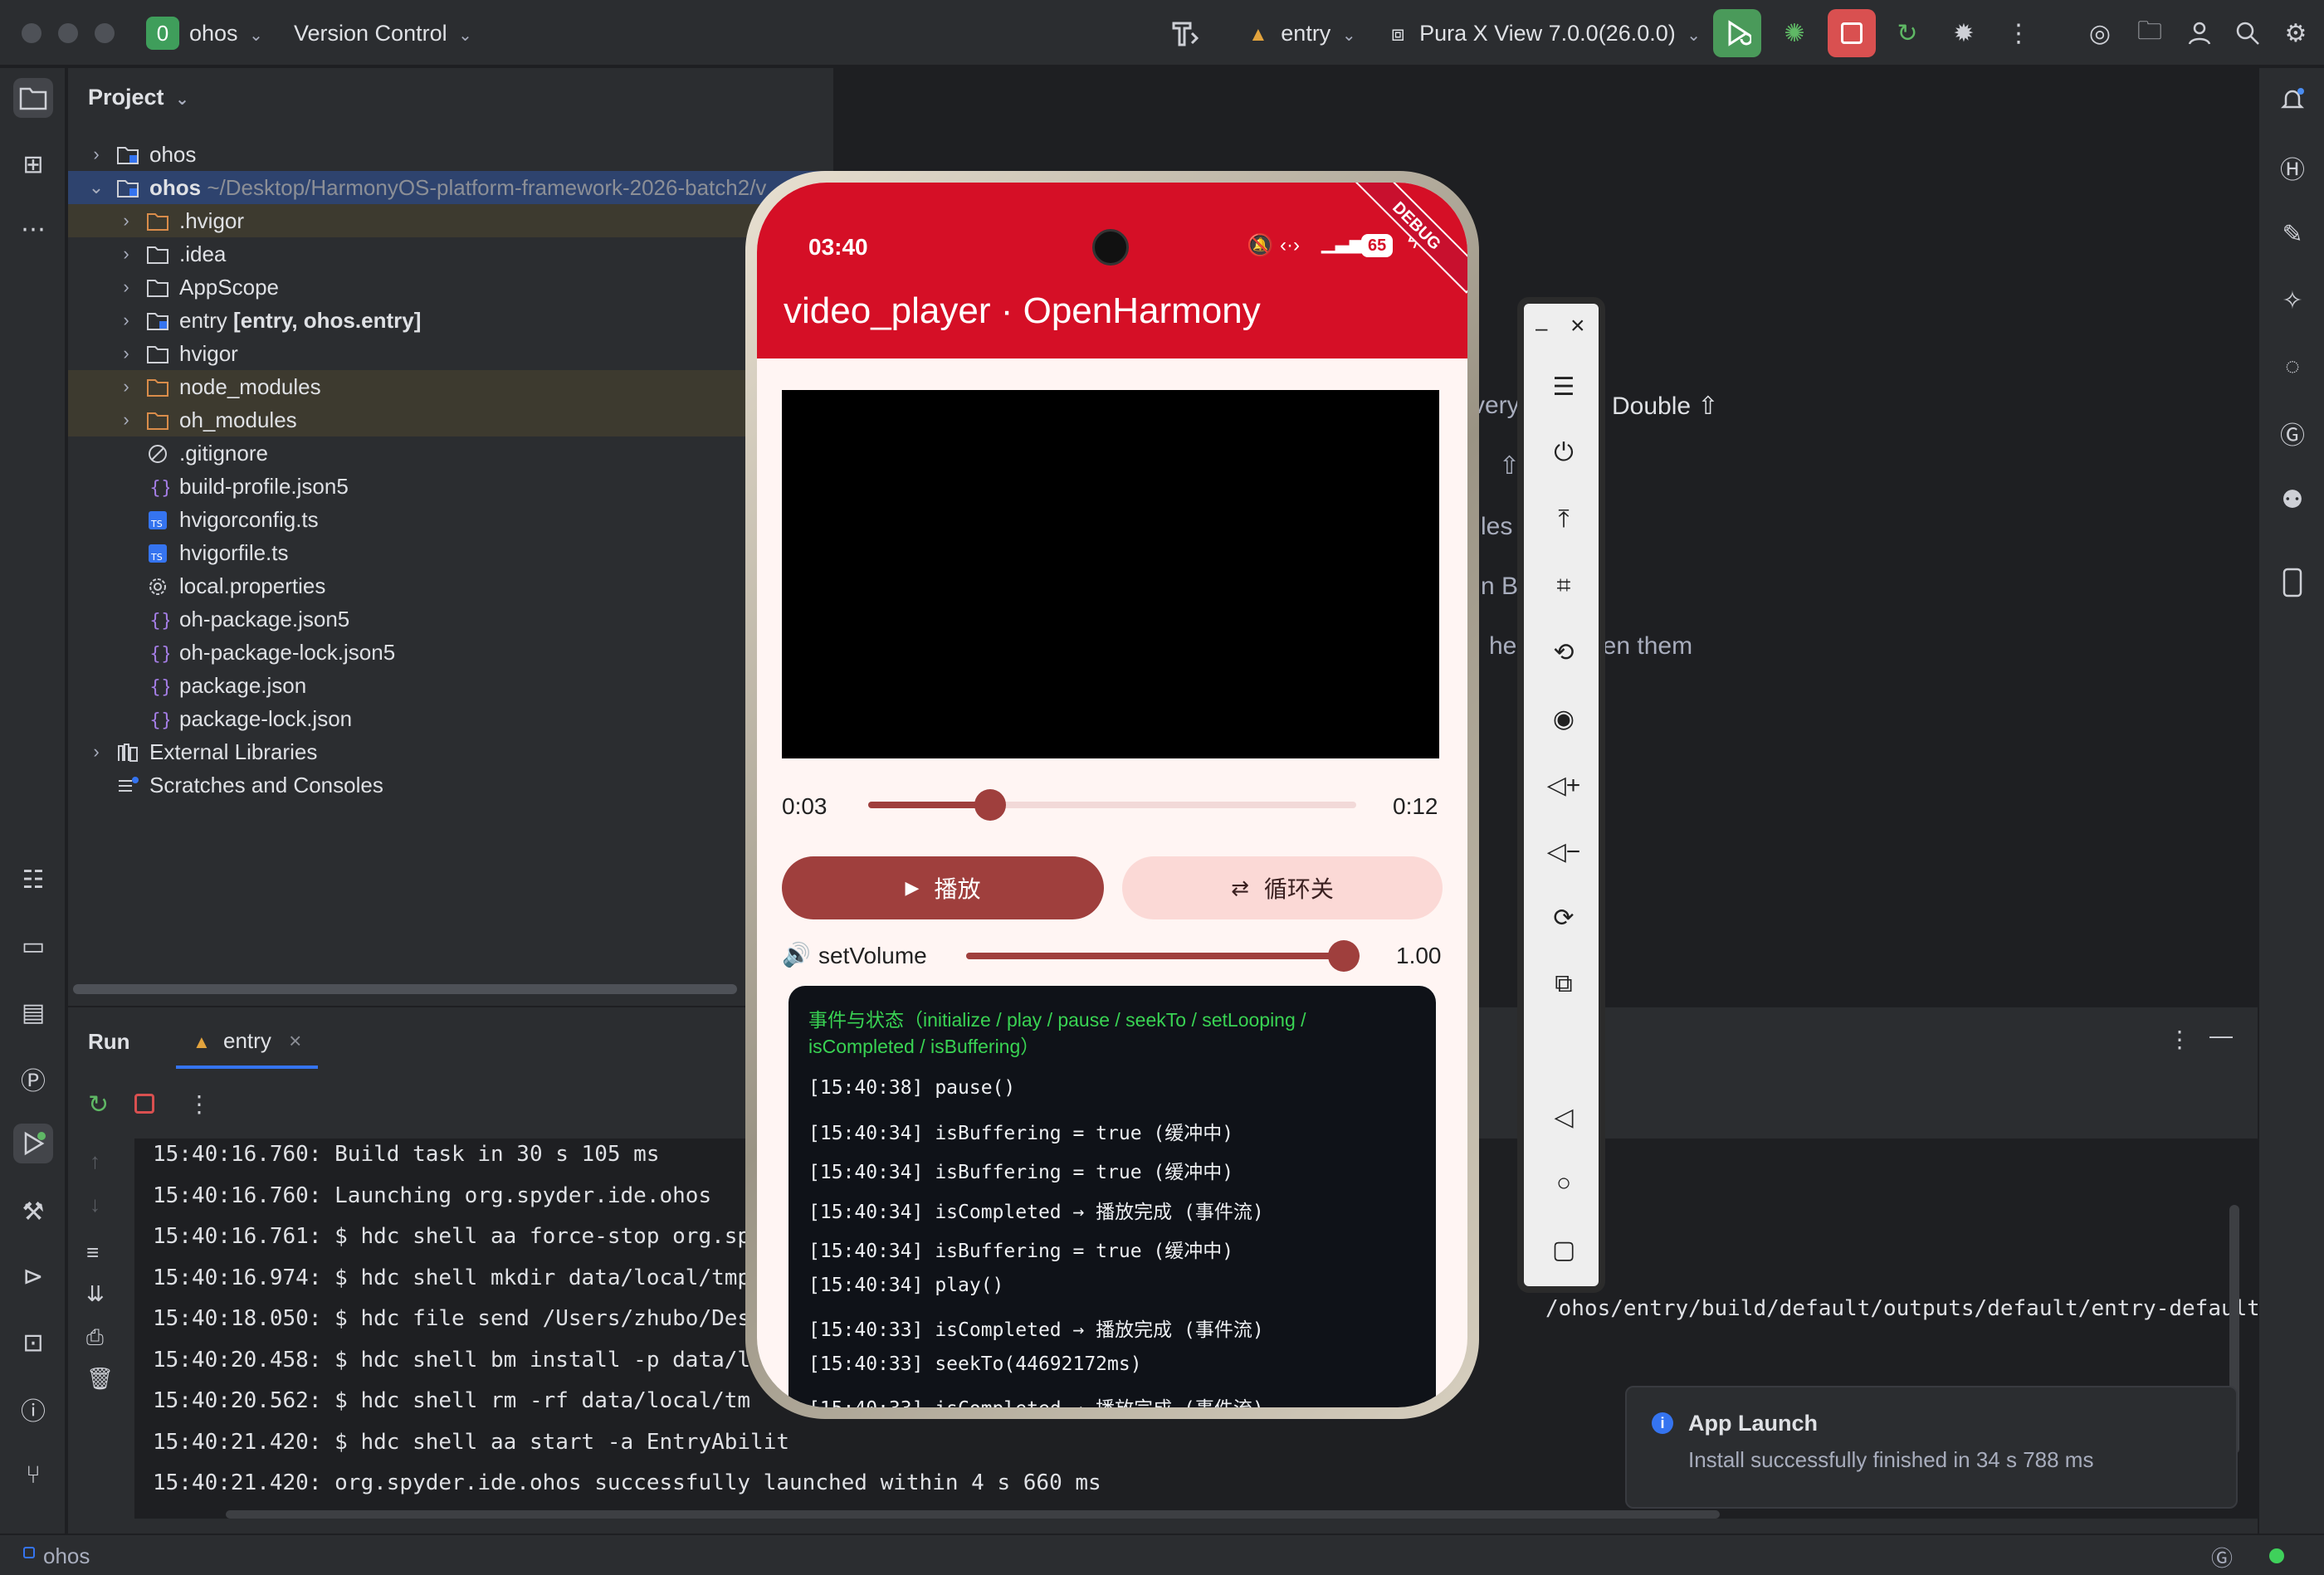 This screenshot has height=1575, width=2324. I want to click on zoom-window-button, so click(105, 33).